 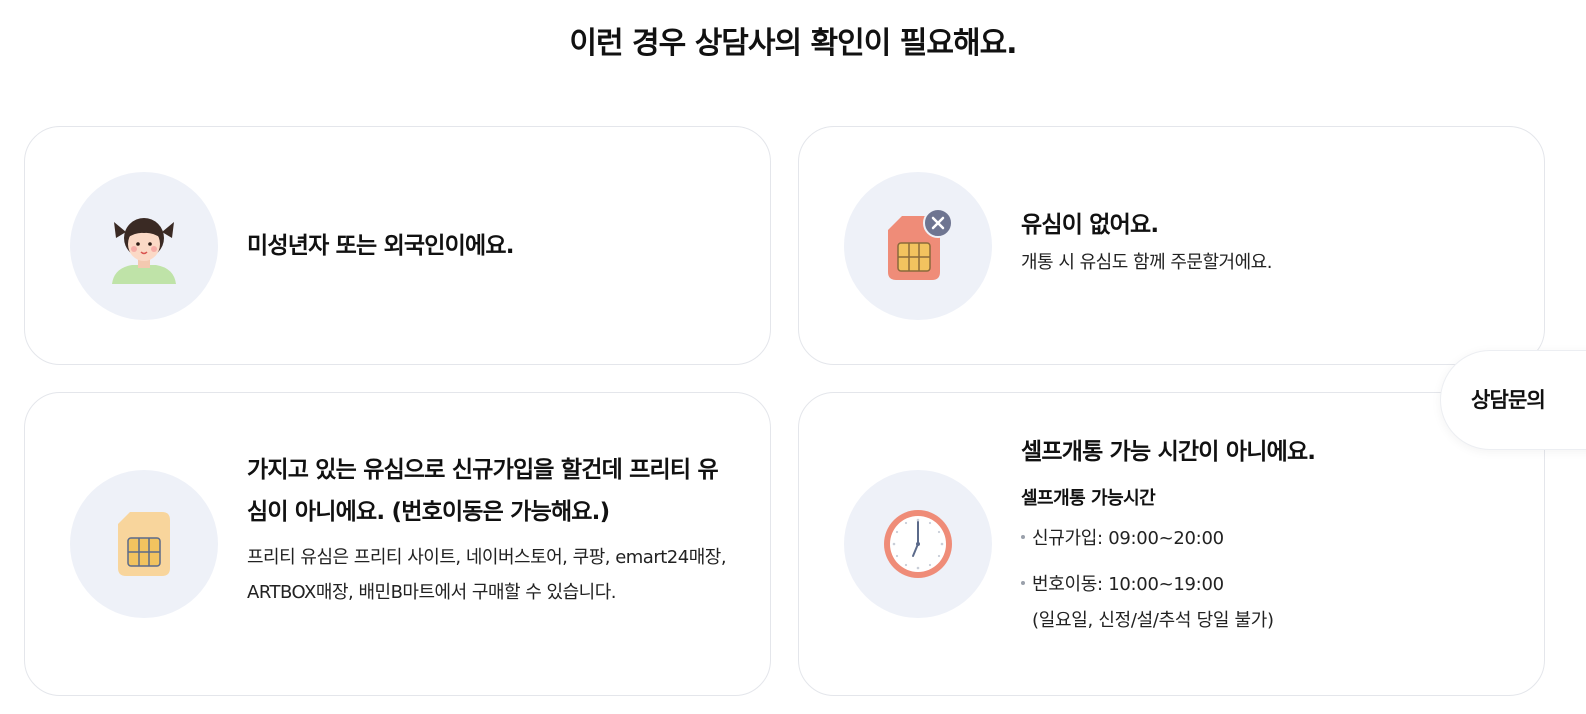 What do you see at coordinates (1146, 262) in the screenshot?
I see `card-description: 개통 시 유심도 함께 주문할거에요.` at bounding box center [1146, 262].